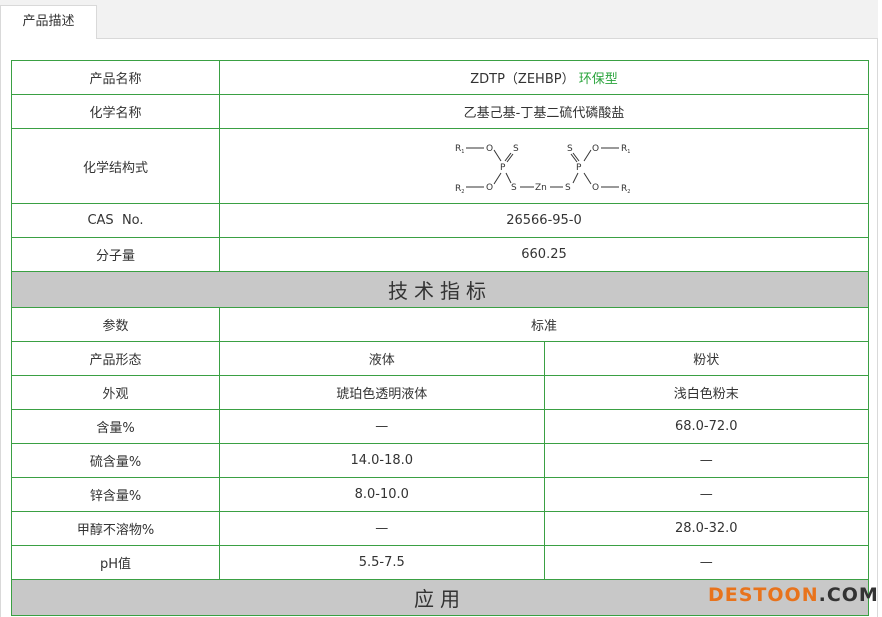 This screenshot has height=617, width=882. What do you see at coordinates (115, 220) in the screenshot?
I see `cas-label: CAS No.` at bounding box center [115, 220].